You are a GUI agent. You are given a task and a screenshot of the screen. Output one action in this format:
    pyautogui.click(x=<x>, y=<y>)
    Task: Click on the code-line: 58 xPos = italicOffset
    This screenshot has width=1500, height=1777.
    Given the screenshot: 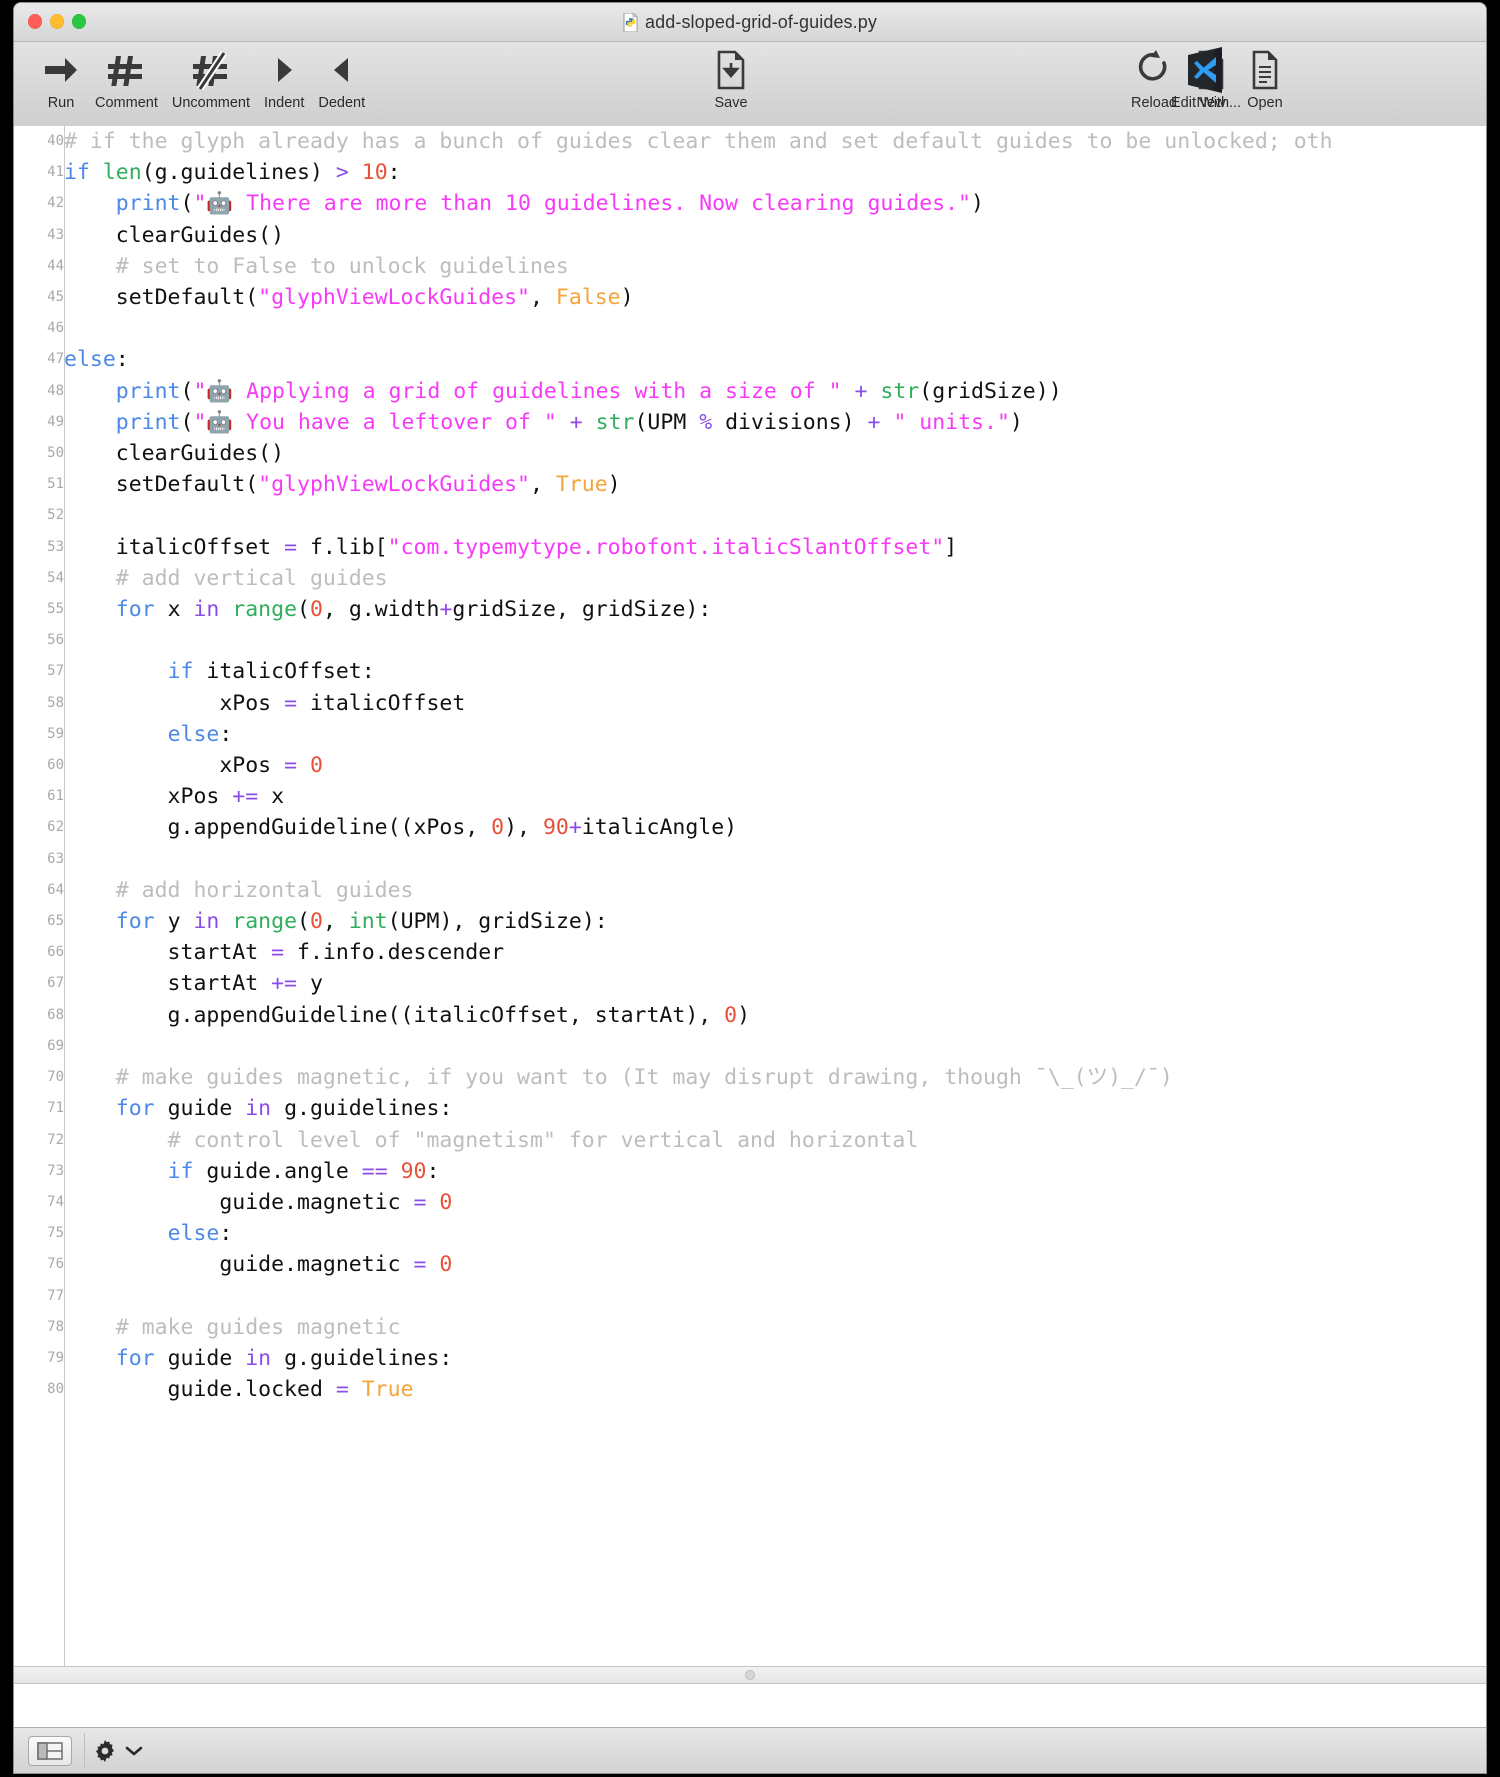 What is the action you would take?
    pyautogui.click(x=673, y=703)
    